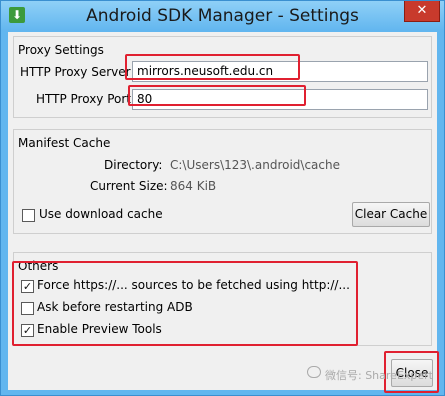  Describe the element at coordinates (28, 215) in the screenshot. I see `use-download-cache-checkbox` at that location.